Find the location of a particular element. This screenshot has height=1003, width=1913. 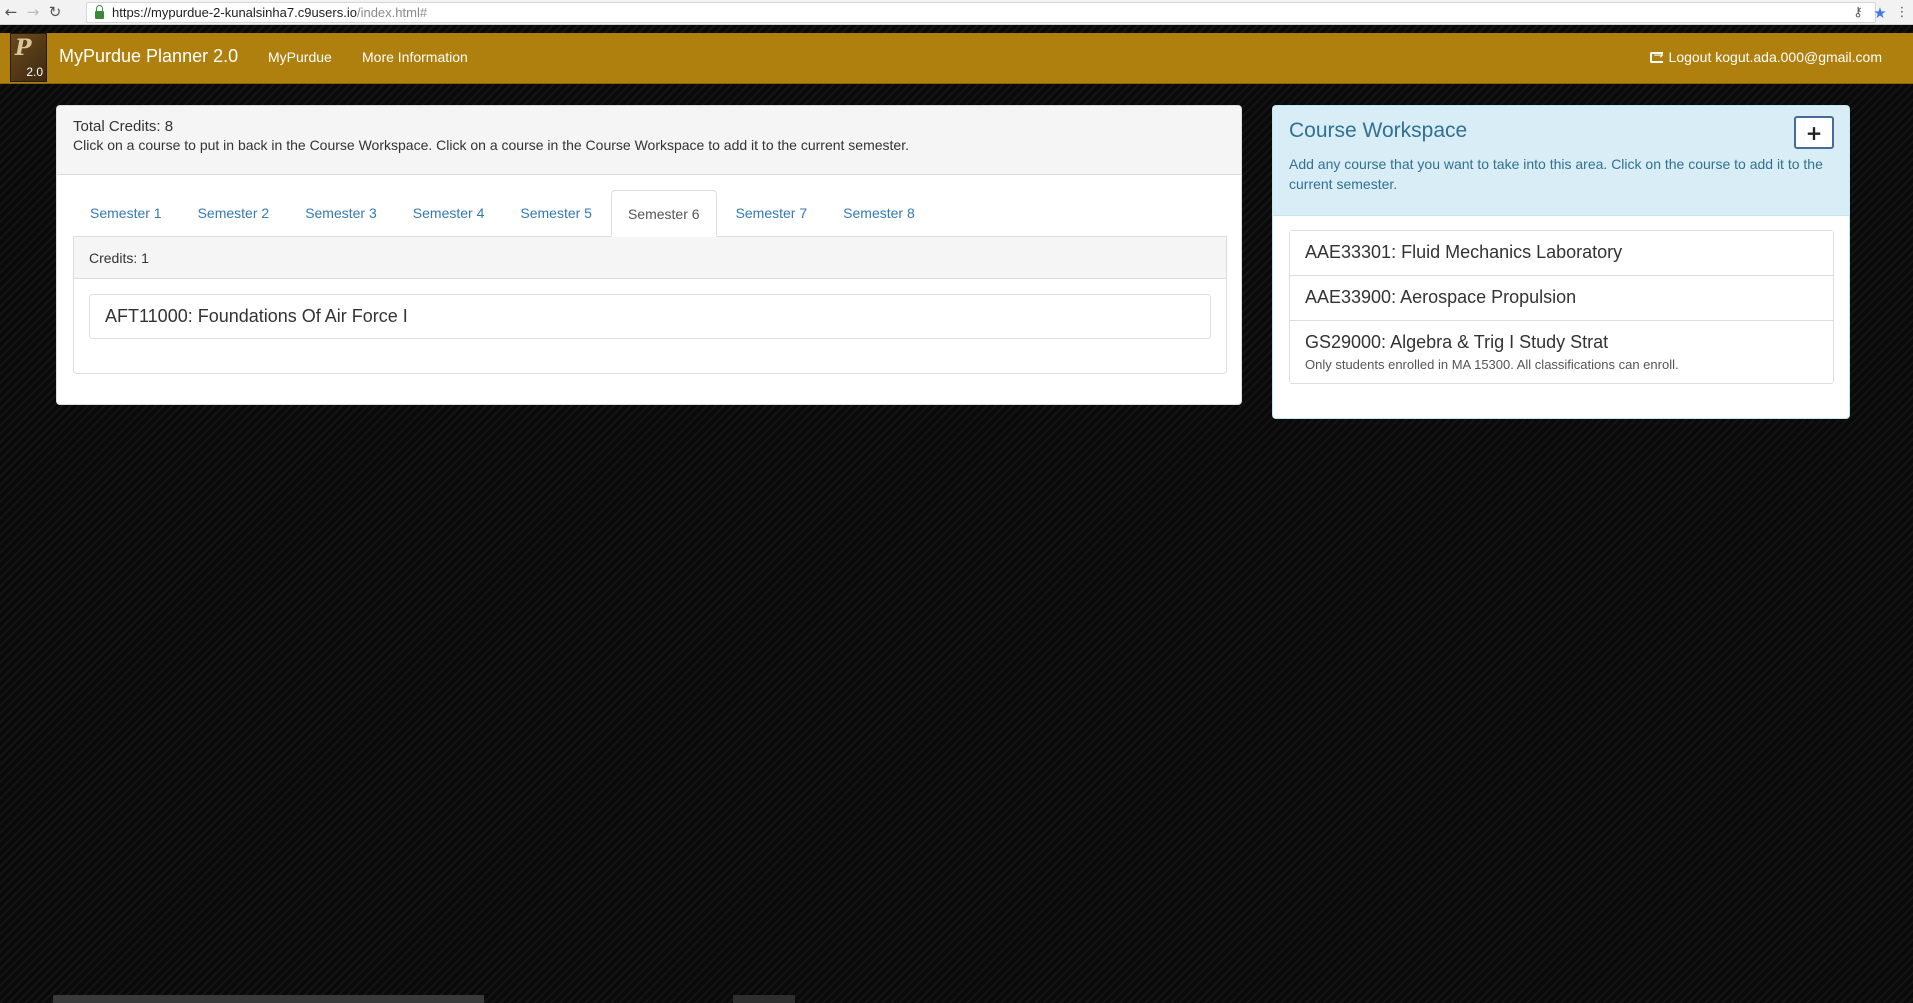

tab-semester-5: Semester 5 is located at coordinates (556, 213).